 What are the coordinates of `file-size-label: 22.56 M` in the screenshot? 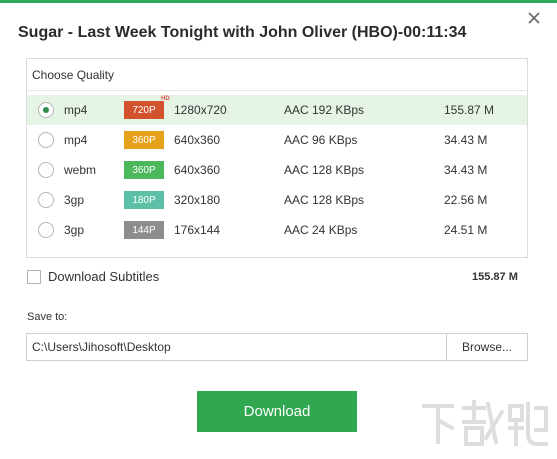 It's located at (466, 200).